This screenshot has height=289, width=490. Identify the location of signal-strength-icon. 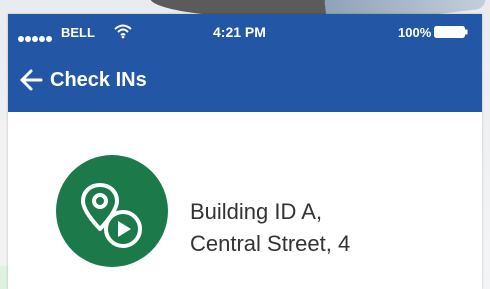
(35, 38).